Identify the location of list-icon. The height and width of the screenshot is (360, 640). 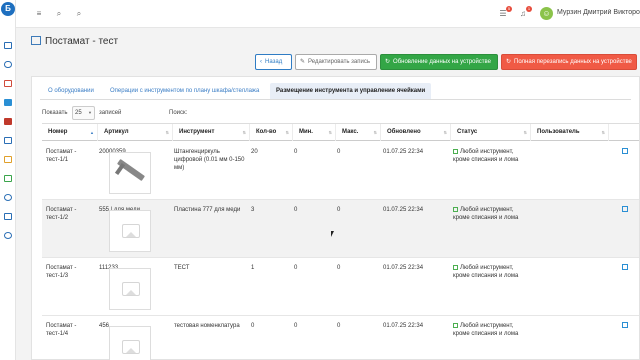
(8, 45).